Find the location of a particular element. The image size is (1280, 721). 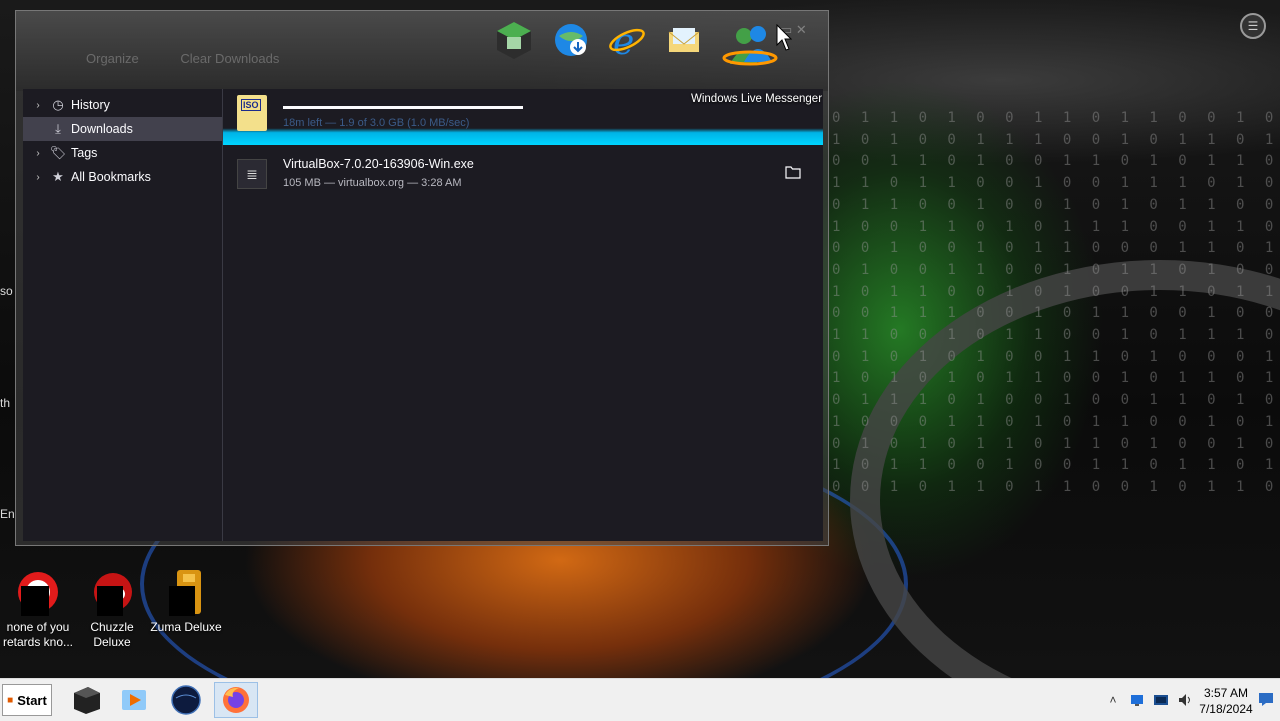

mail-icon is located at coordinates (684, 40).